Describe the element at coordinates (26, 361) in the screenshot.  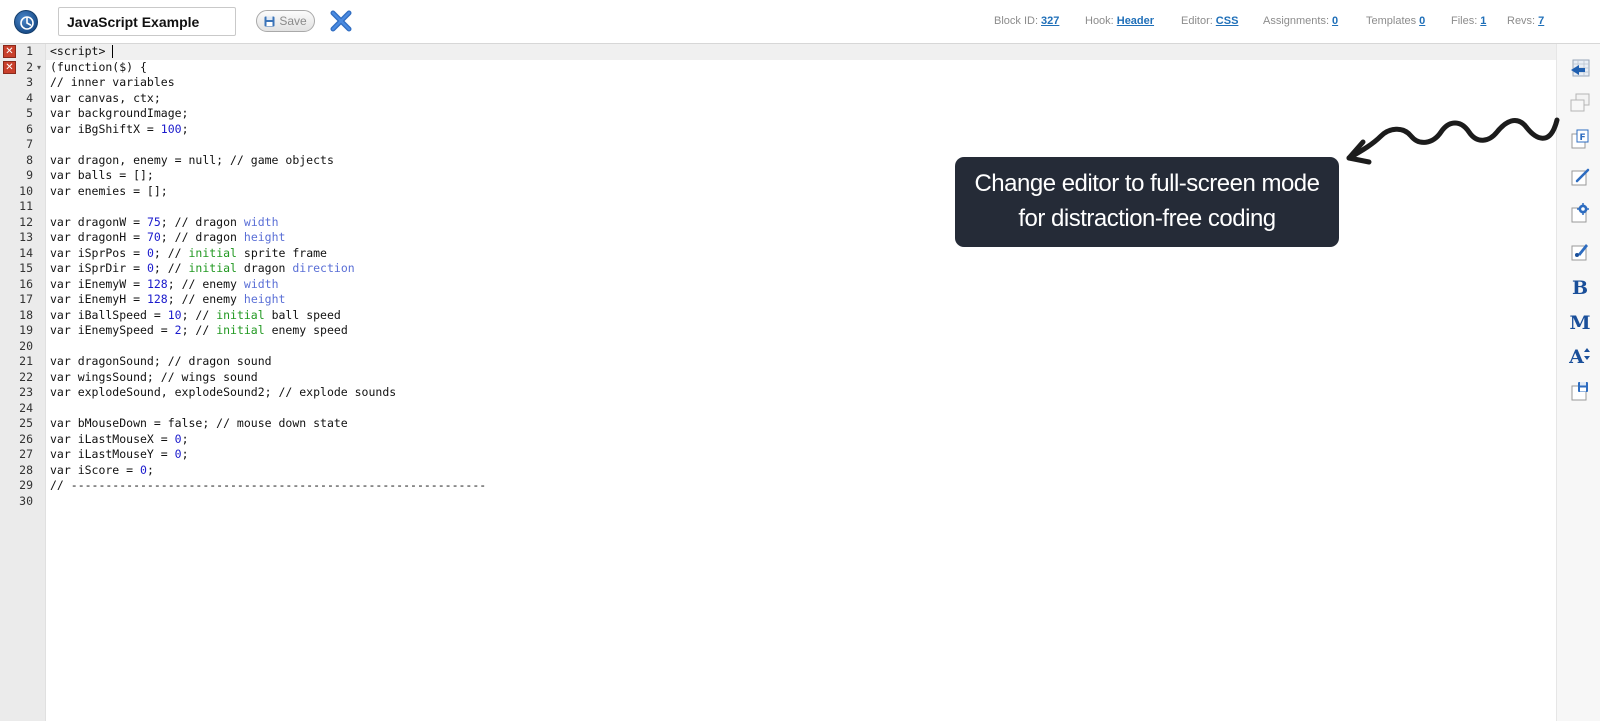
I see `line-number: 21` at that location.